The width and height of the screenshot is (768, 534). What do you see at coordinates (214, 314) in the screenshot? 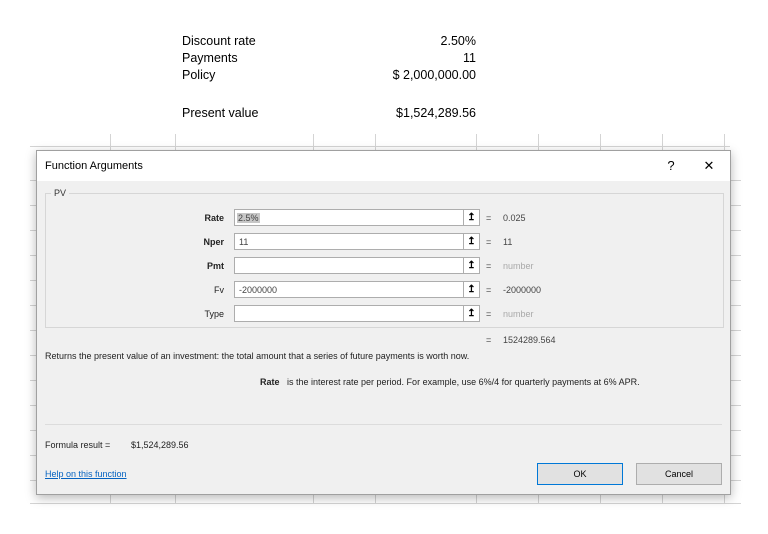
I see `arg-label-type: Type` at bounding box center [214, 314].